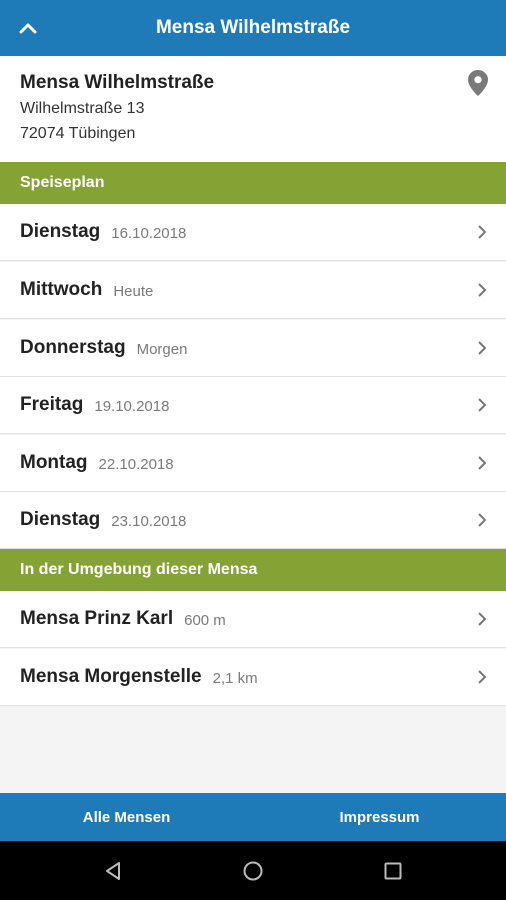 This screenshot has width=506, height=900. What do you see at coordinates (162, 349) in the screenshot?
I see `day-date: Morgen` at bounding box center [162, 349].